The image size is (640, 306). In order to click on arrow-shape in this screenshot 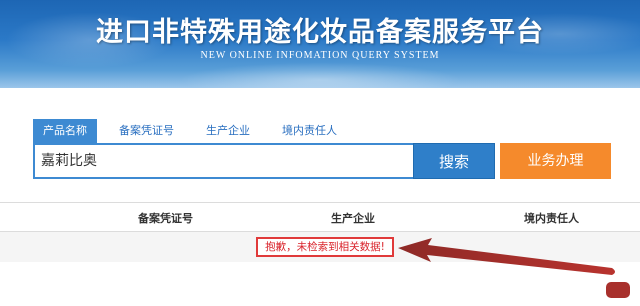, I will do `click(506, 256)`.